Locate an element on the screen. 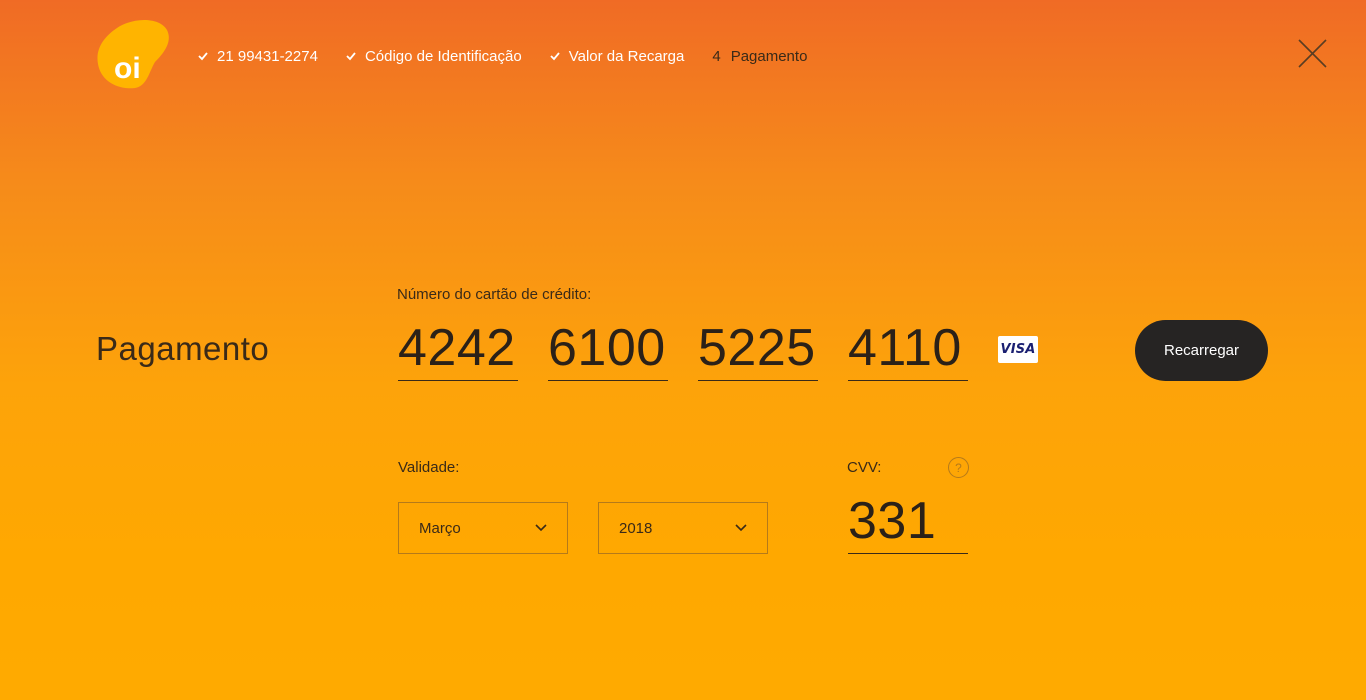 This screenshot has width=1366, height=700. card-number-label: Número do cartão de crédito: is located at coordinates (494, 294).